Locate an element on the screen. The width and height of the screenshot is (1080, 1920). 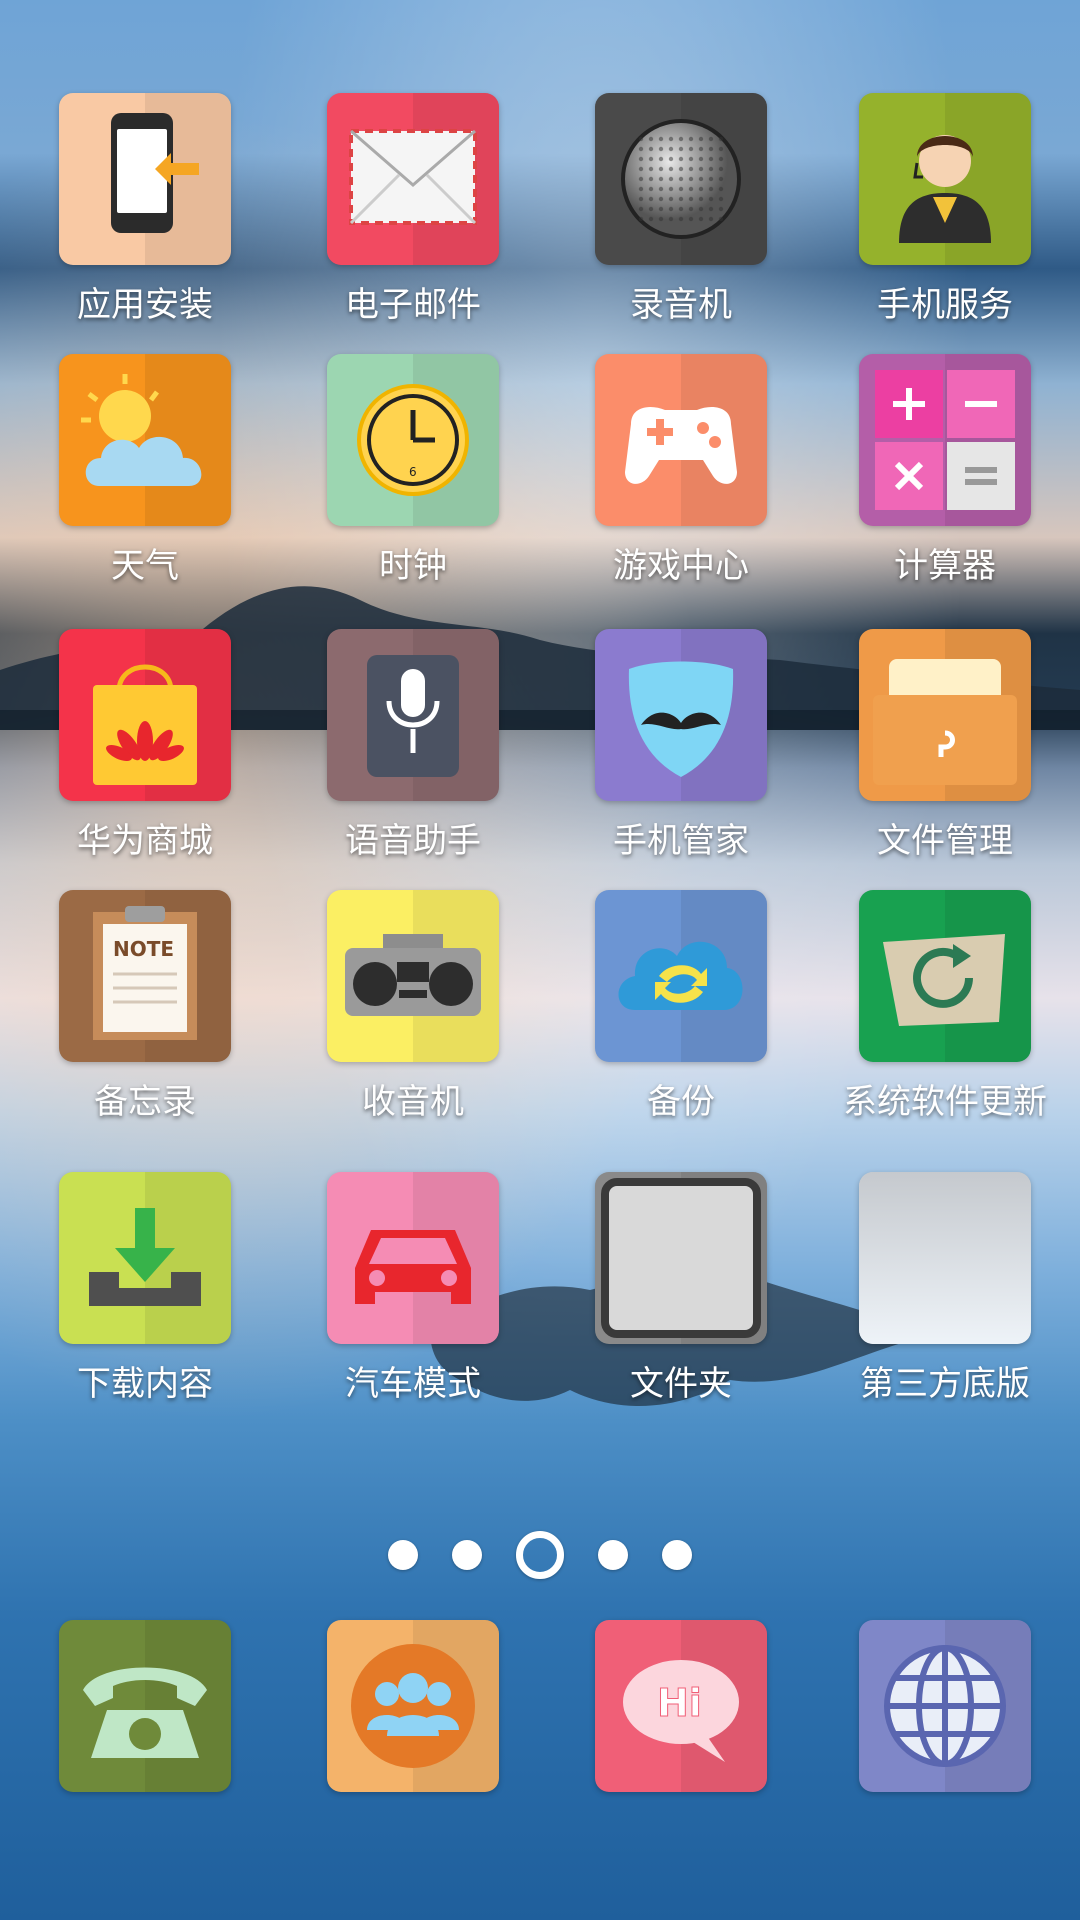
app-icon-tile: NOTE is located at coordinates (145, 976).